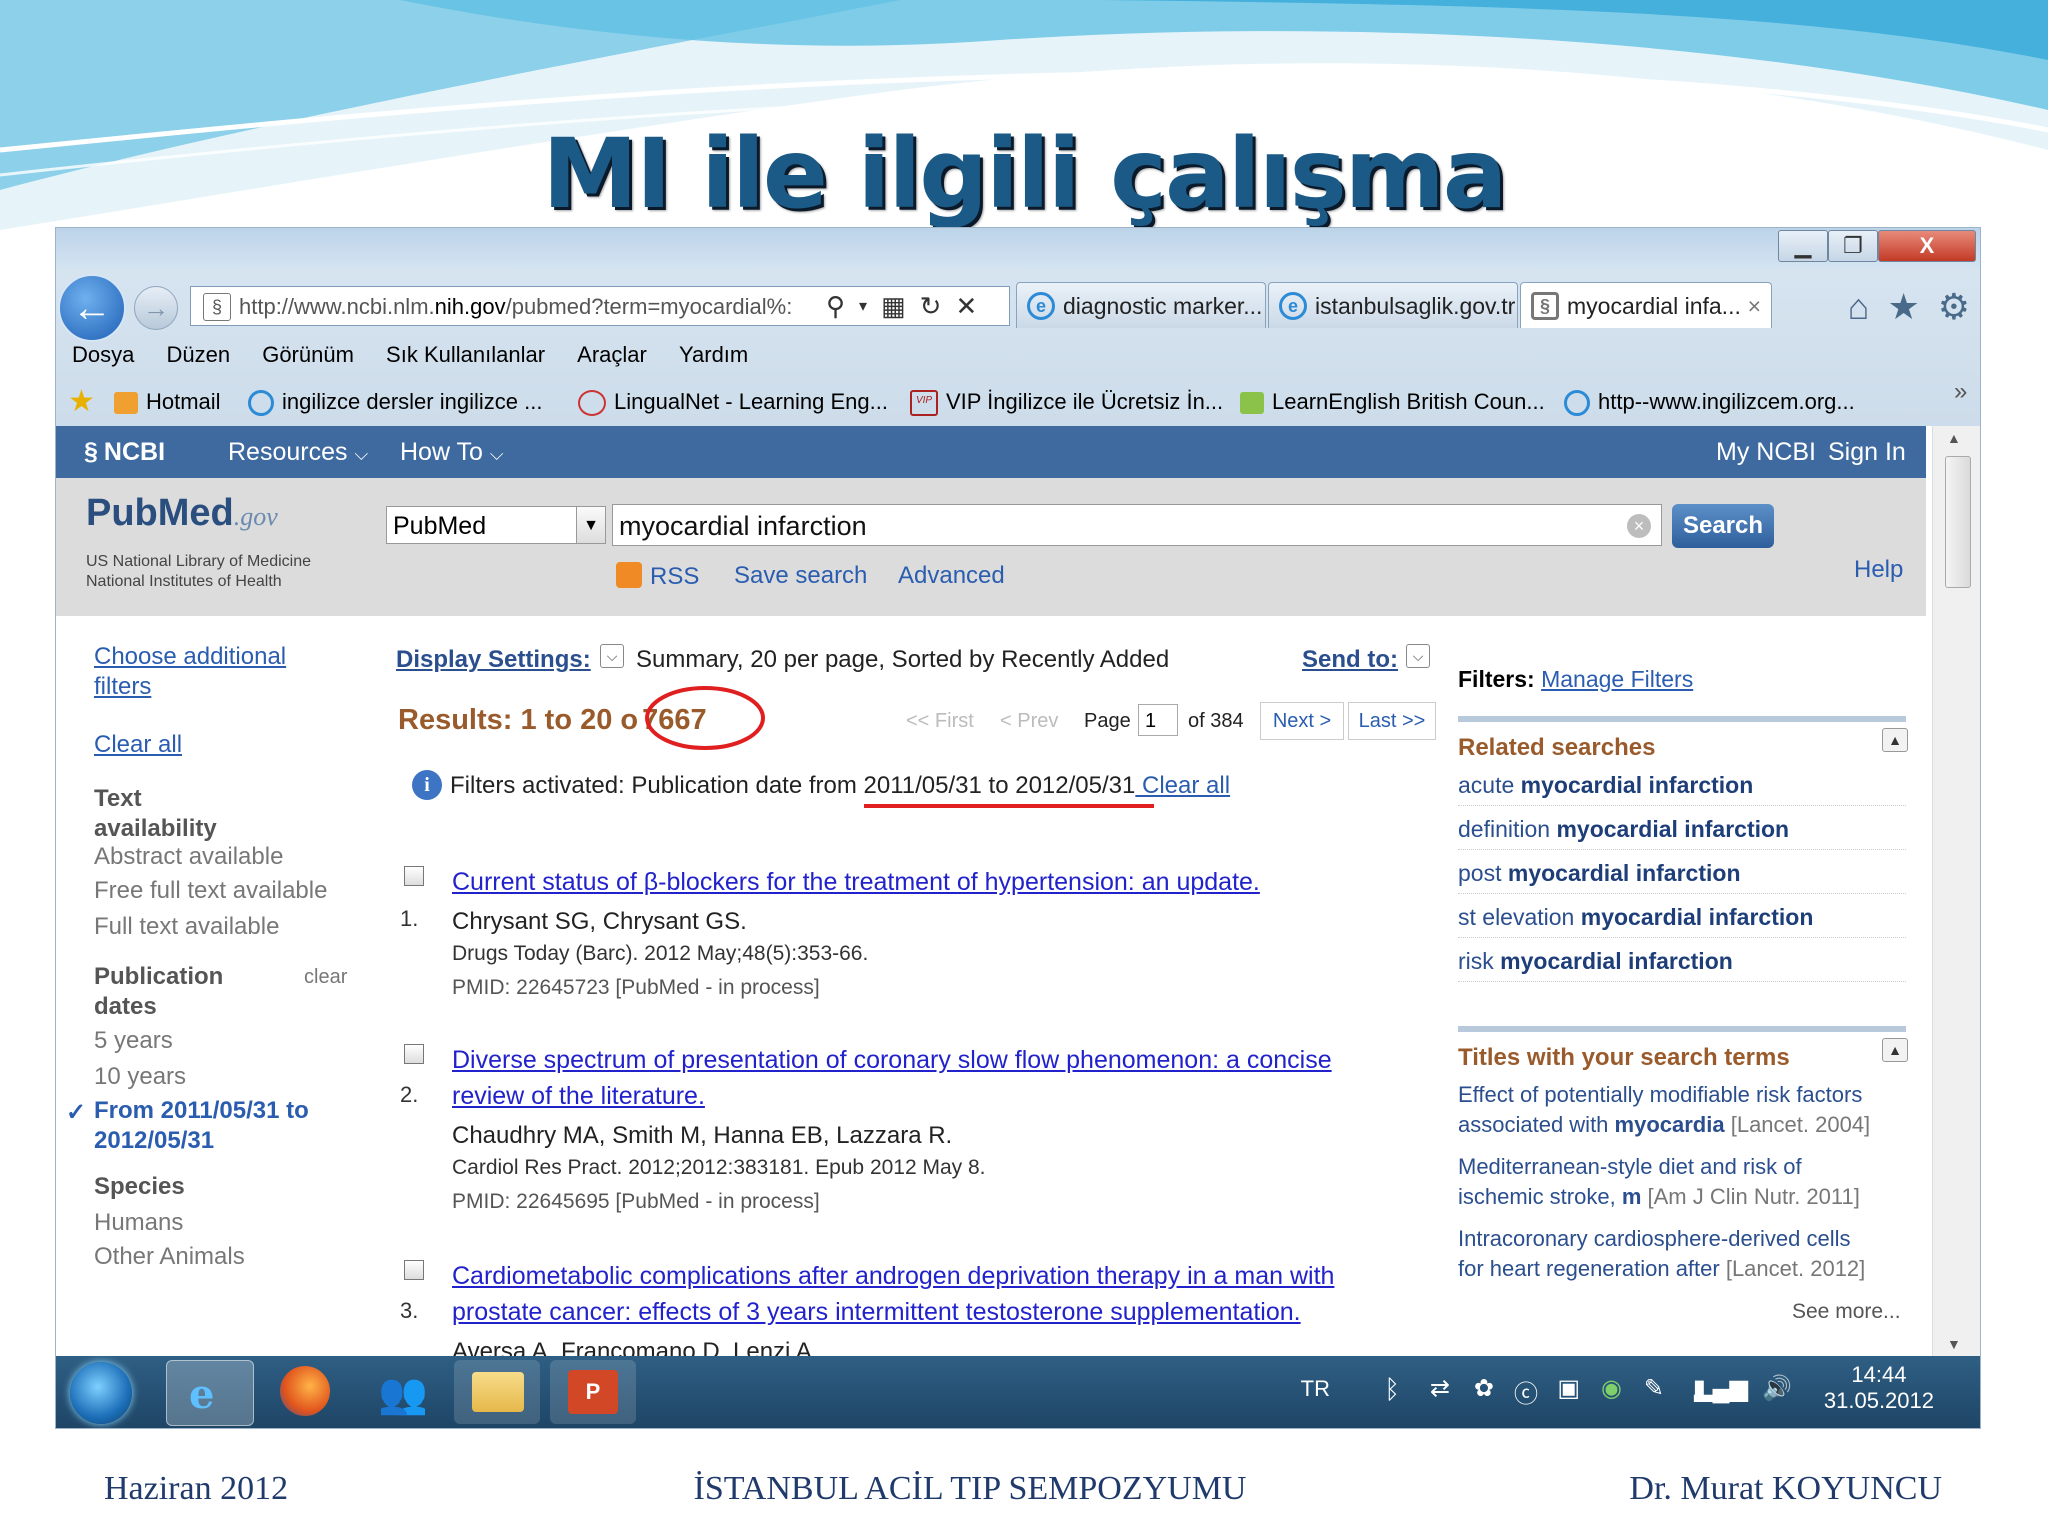 The height and width of the screenshot is (1536, 2048). What do you see at coordinates (1182, 785) in the screenshot?
I see `filters-clear-all-link: Clear all` at bounding box center [1182, 785].